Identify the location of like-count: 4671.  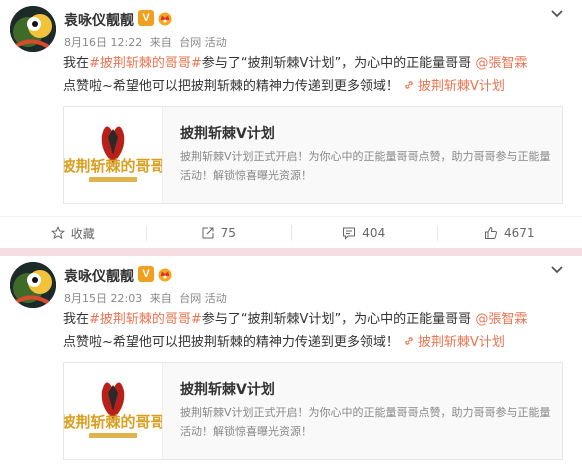
(519, 233).